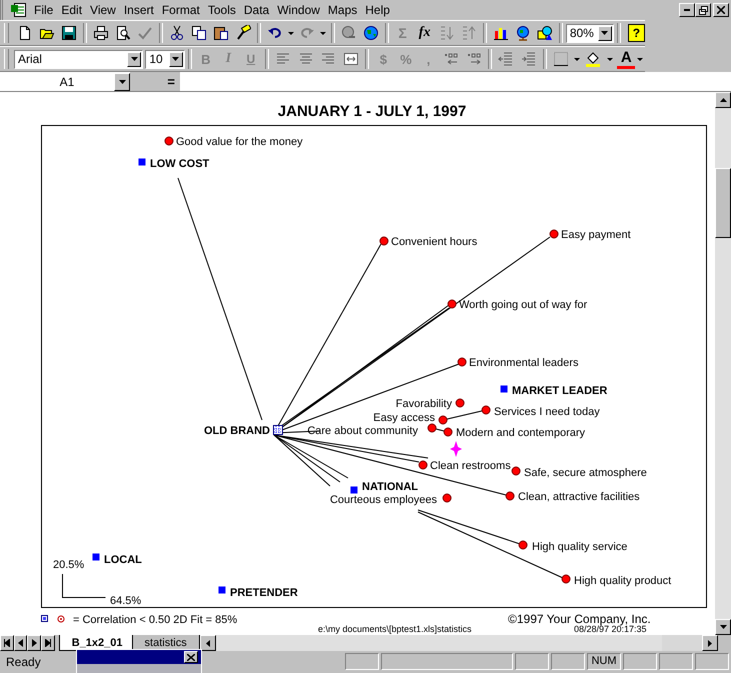 Image resolution: width=731 pixels, height=673 pixels. What do you see at coordinates (44, 10) in the screenshot?
I see `menu-item: File` at bounding box center [44, 10].